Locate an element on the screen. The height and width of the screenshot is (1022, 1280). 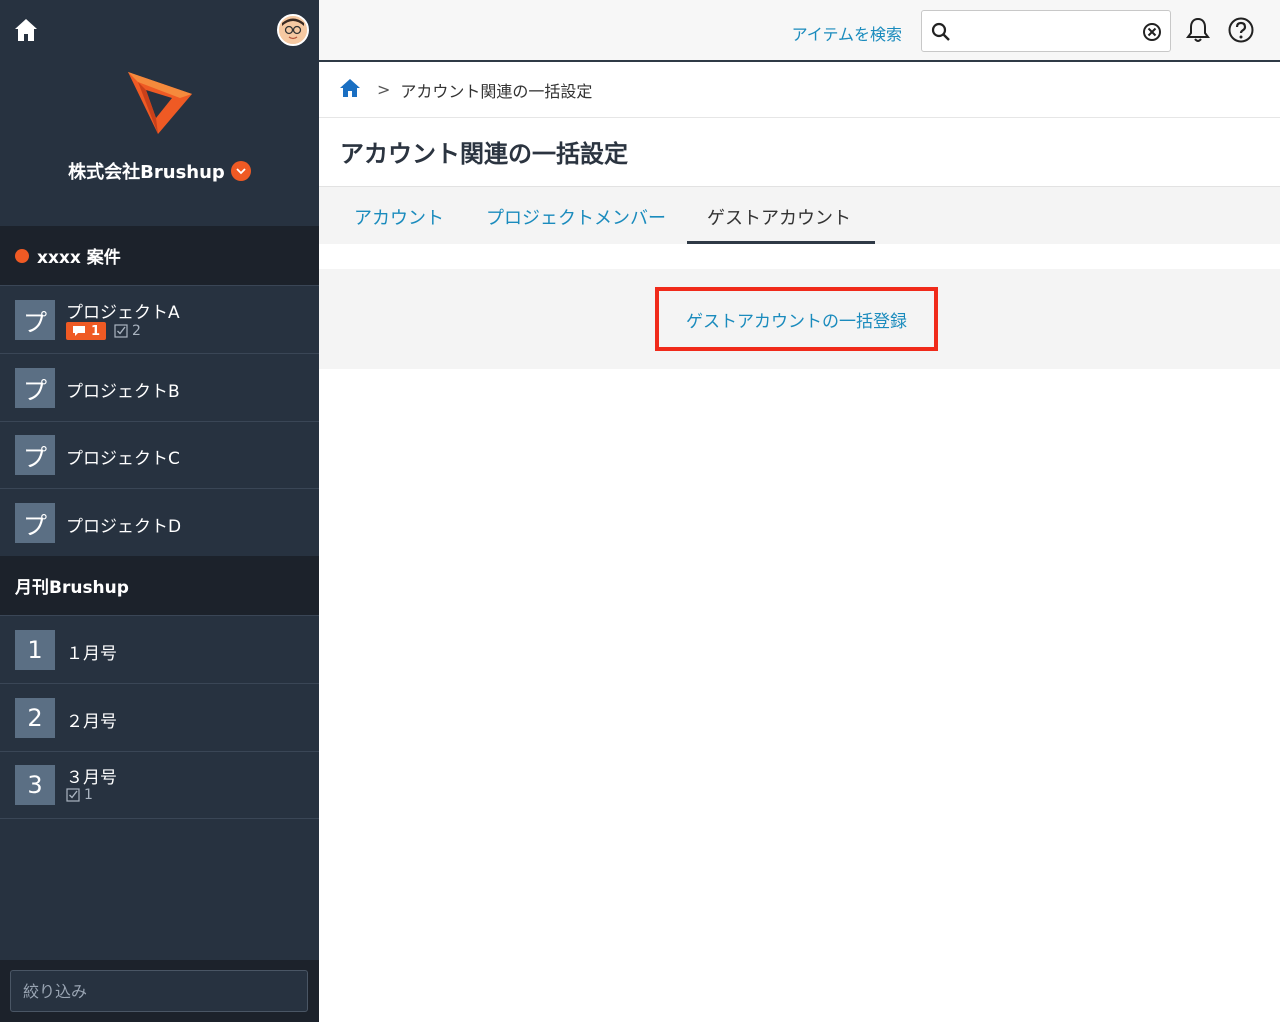
guest-account-panel: ゲストアカウントの一括登録 is located at coordinates (799, 319).